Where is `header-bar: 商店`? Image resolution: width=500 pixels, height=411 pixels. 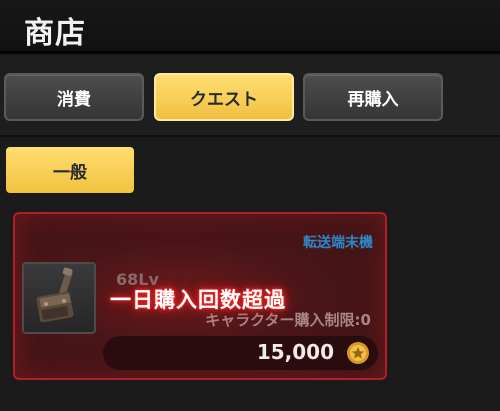
header-bar: 商店 is located at coordinates (250, 27).